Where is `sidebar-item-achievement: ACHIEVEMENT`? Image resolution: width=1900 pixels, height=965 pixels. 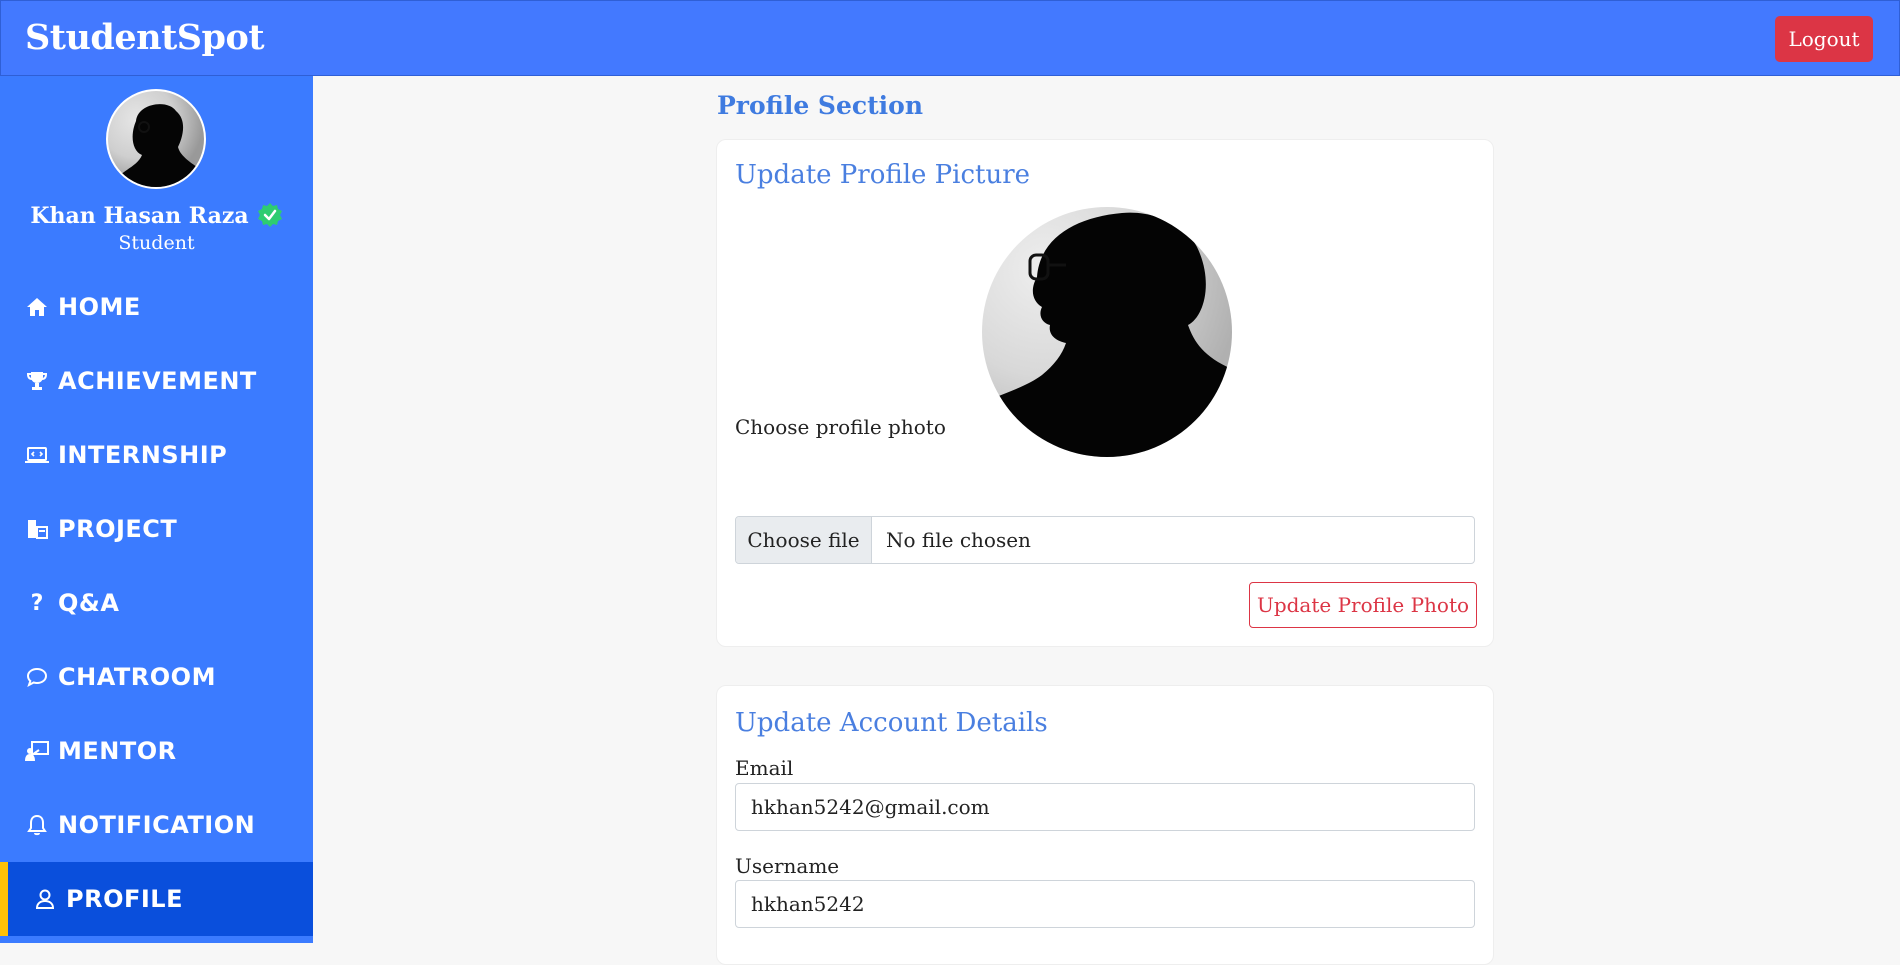 sidebar-item-achievement: ACHIEVEMENT is located at coordinates (156, 381).